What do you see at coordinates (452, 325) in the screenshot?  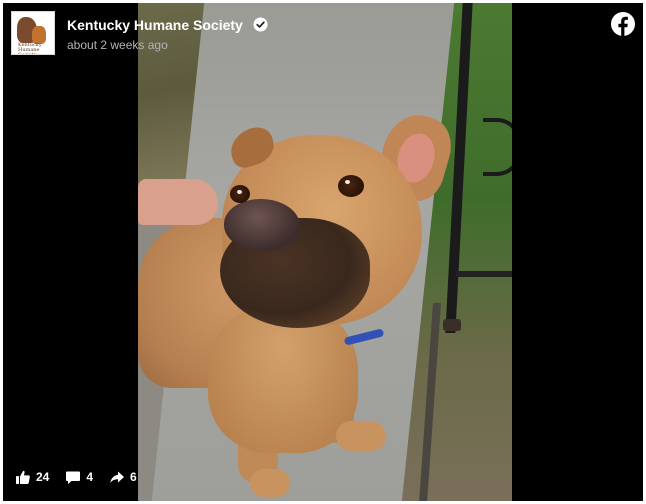 I see `railing-foot` at bounding box center [452, 325].